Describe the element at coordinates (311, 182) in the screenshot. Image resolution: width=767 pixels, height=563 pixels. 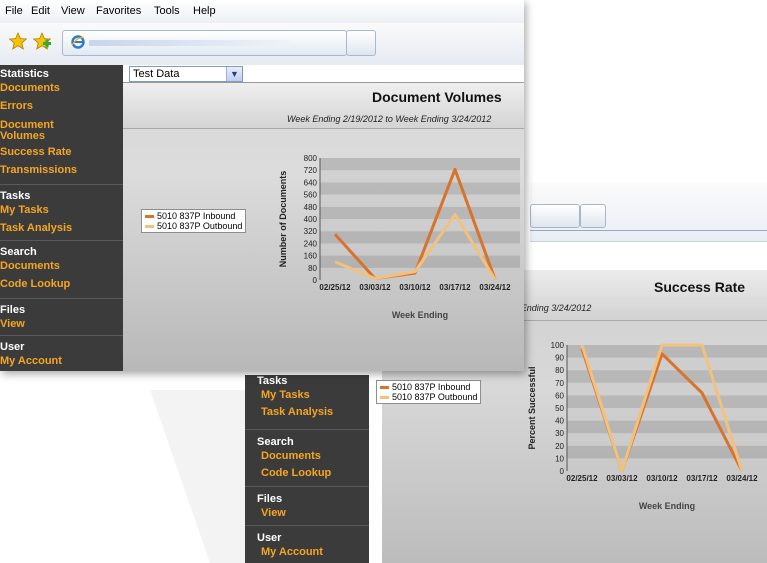
I see `y-tick-label: 640` at that location.